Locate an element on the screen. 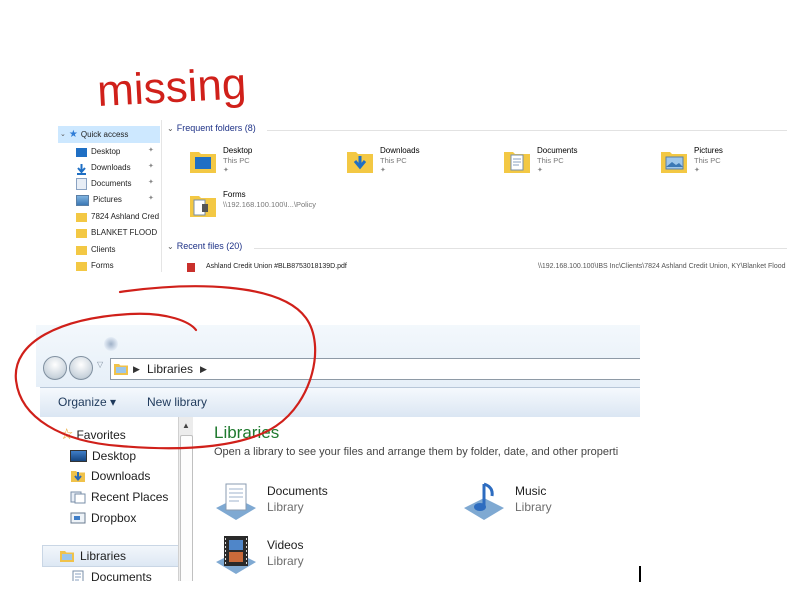  address-bar: ▶ Libraries ▶ is located at coordinates (375, 369).